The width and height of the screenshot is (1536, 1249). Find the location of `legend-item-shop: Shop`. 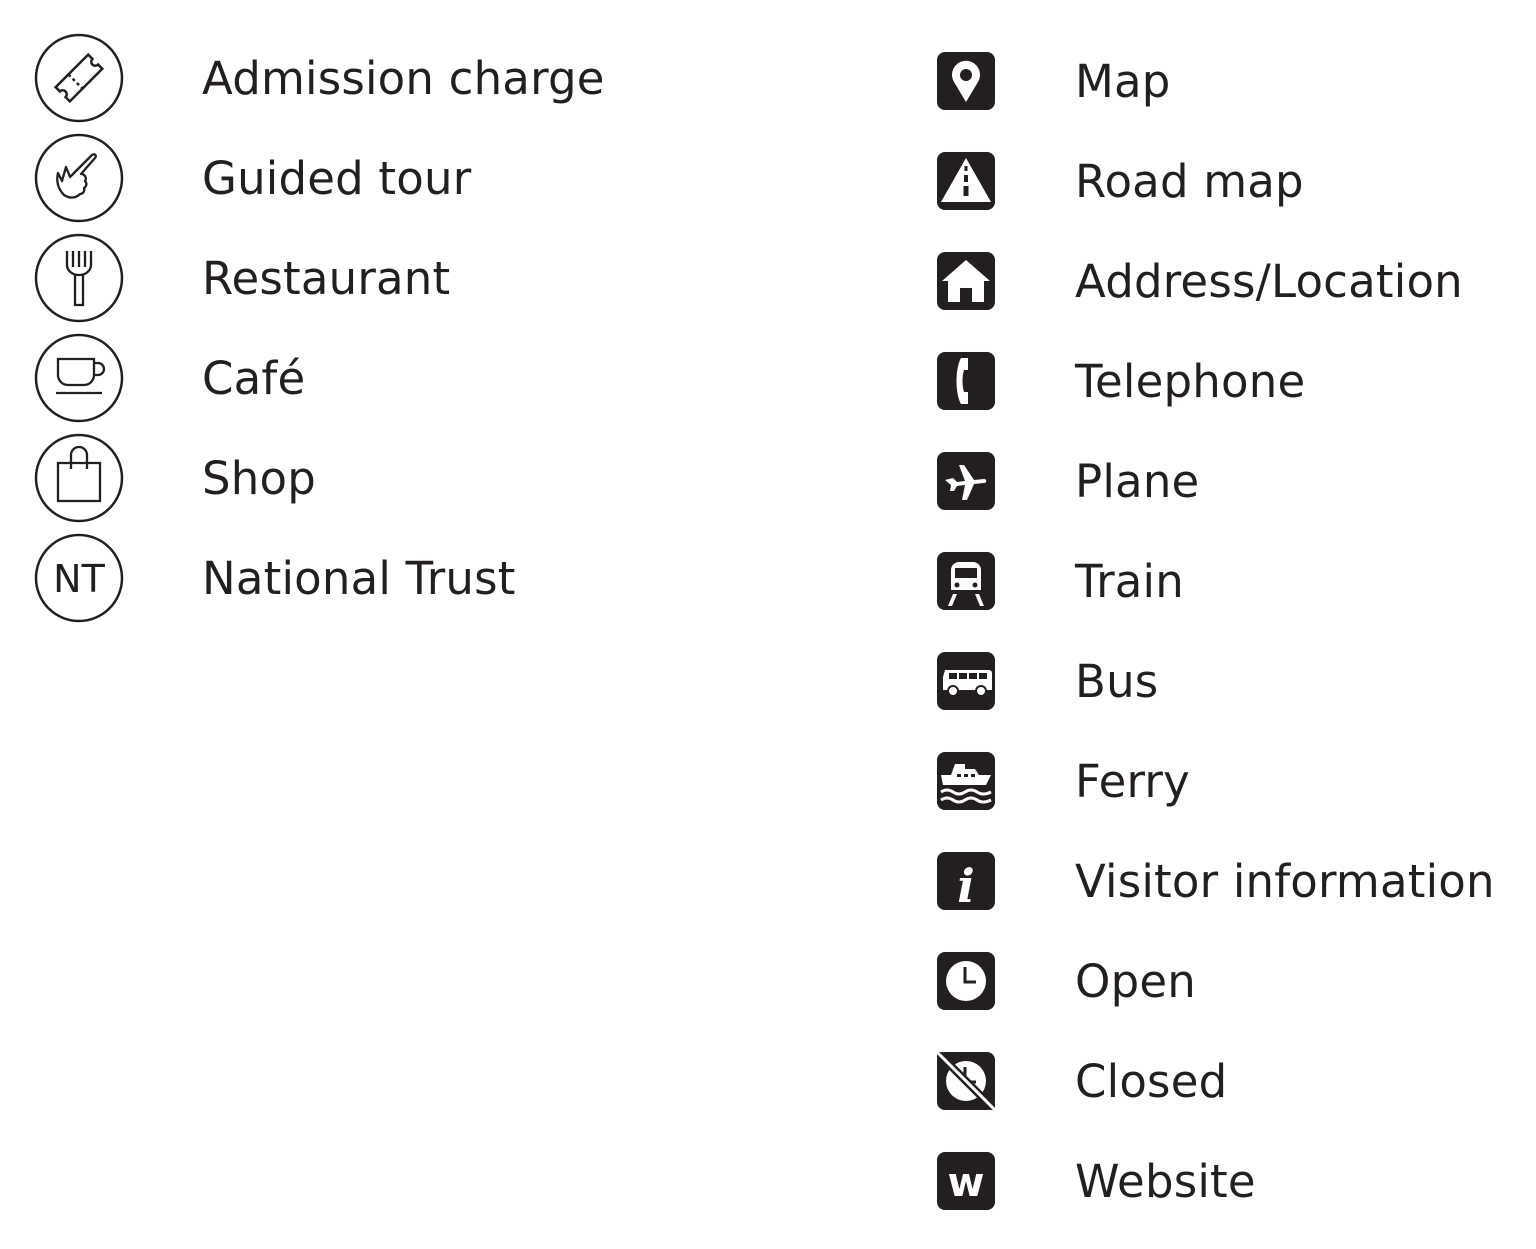

legend-item-shop: Shop is located at coordinates (175, 478).